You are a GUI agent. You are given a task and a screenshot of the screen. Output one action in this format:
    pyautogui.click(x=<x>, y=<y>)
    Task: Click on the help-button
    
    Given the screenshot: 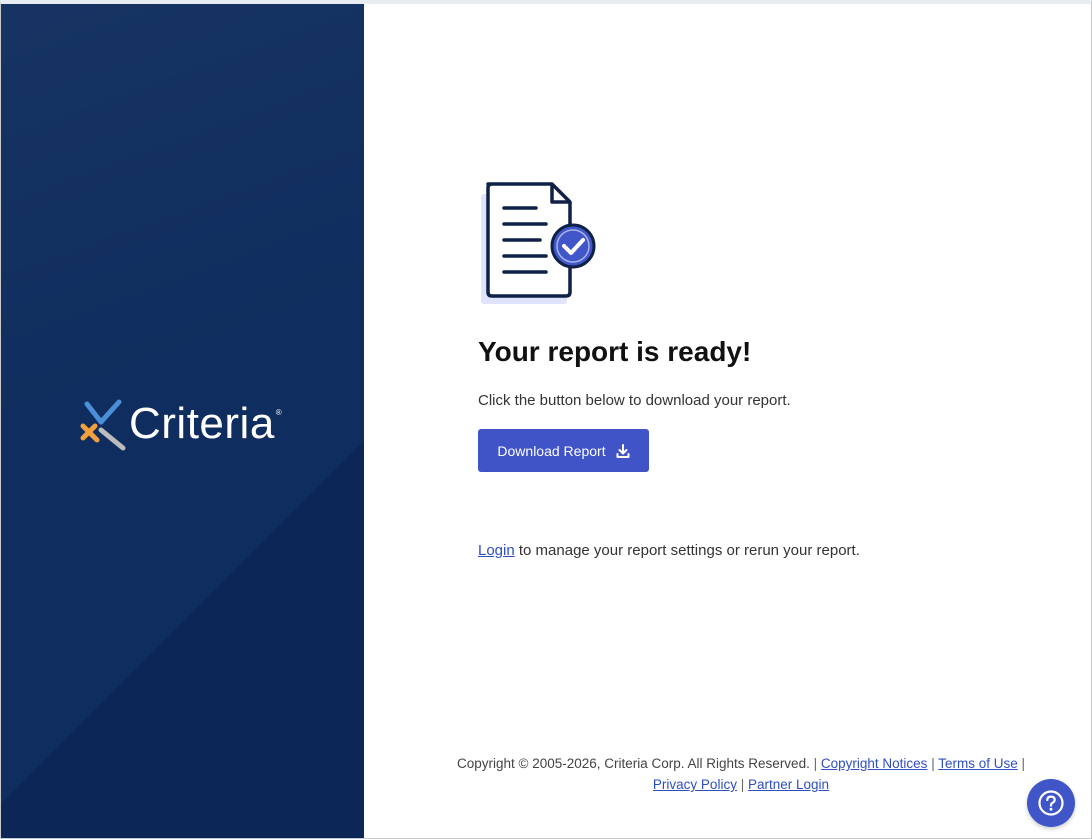 What is the action you would take?
    pyautogui.click(x=1051, y=803)
    